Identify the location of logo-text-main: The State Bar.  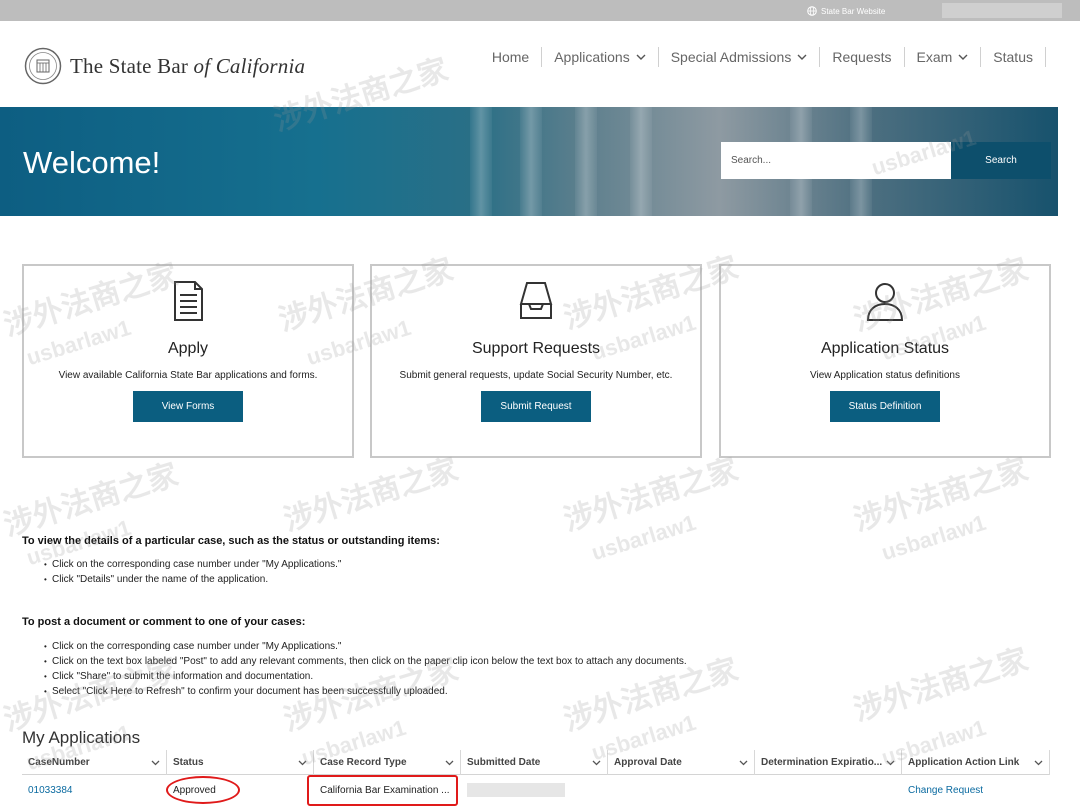
(132, 65).